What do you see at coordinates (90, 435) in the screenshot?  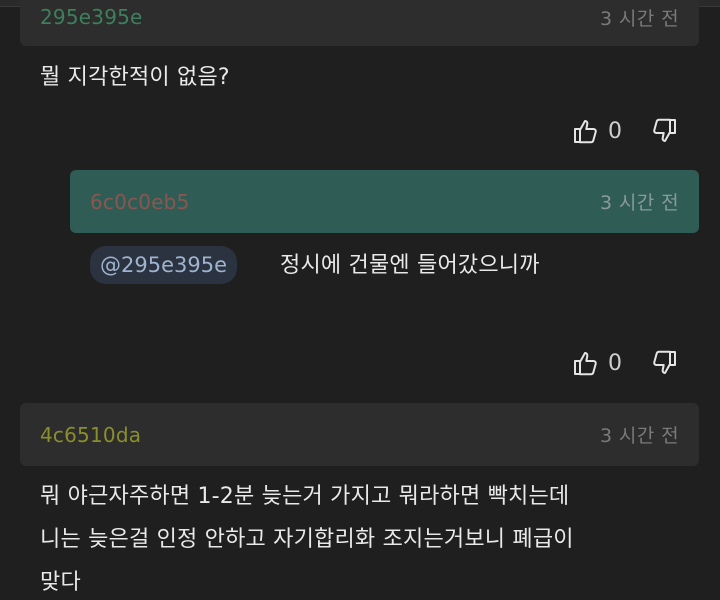 I see `comment-author: 4c6510da` at bounding box center [90, 435].